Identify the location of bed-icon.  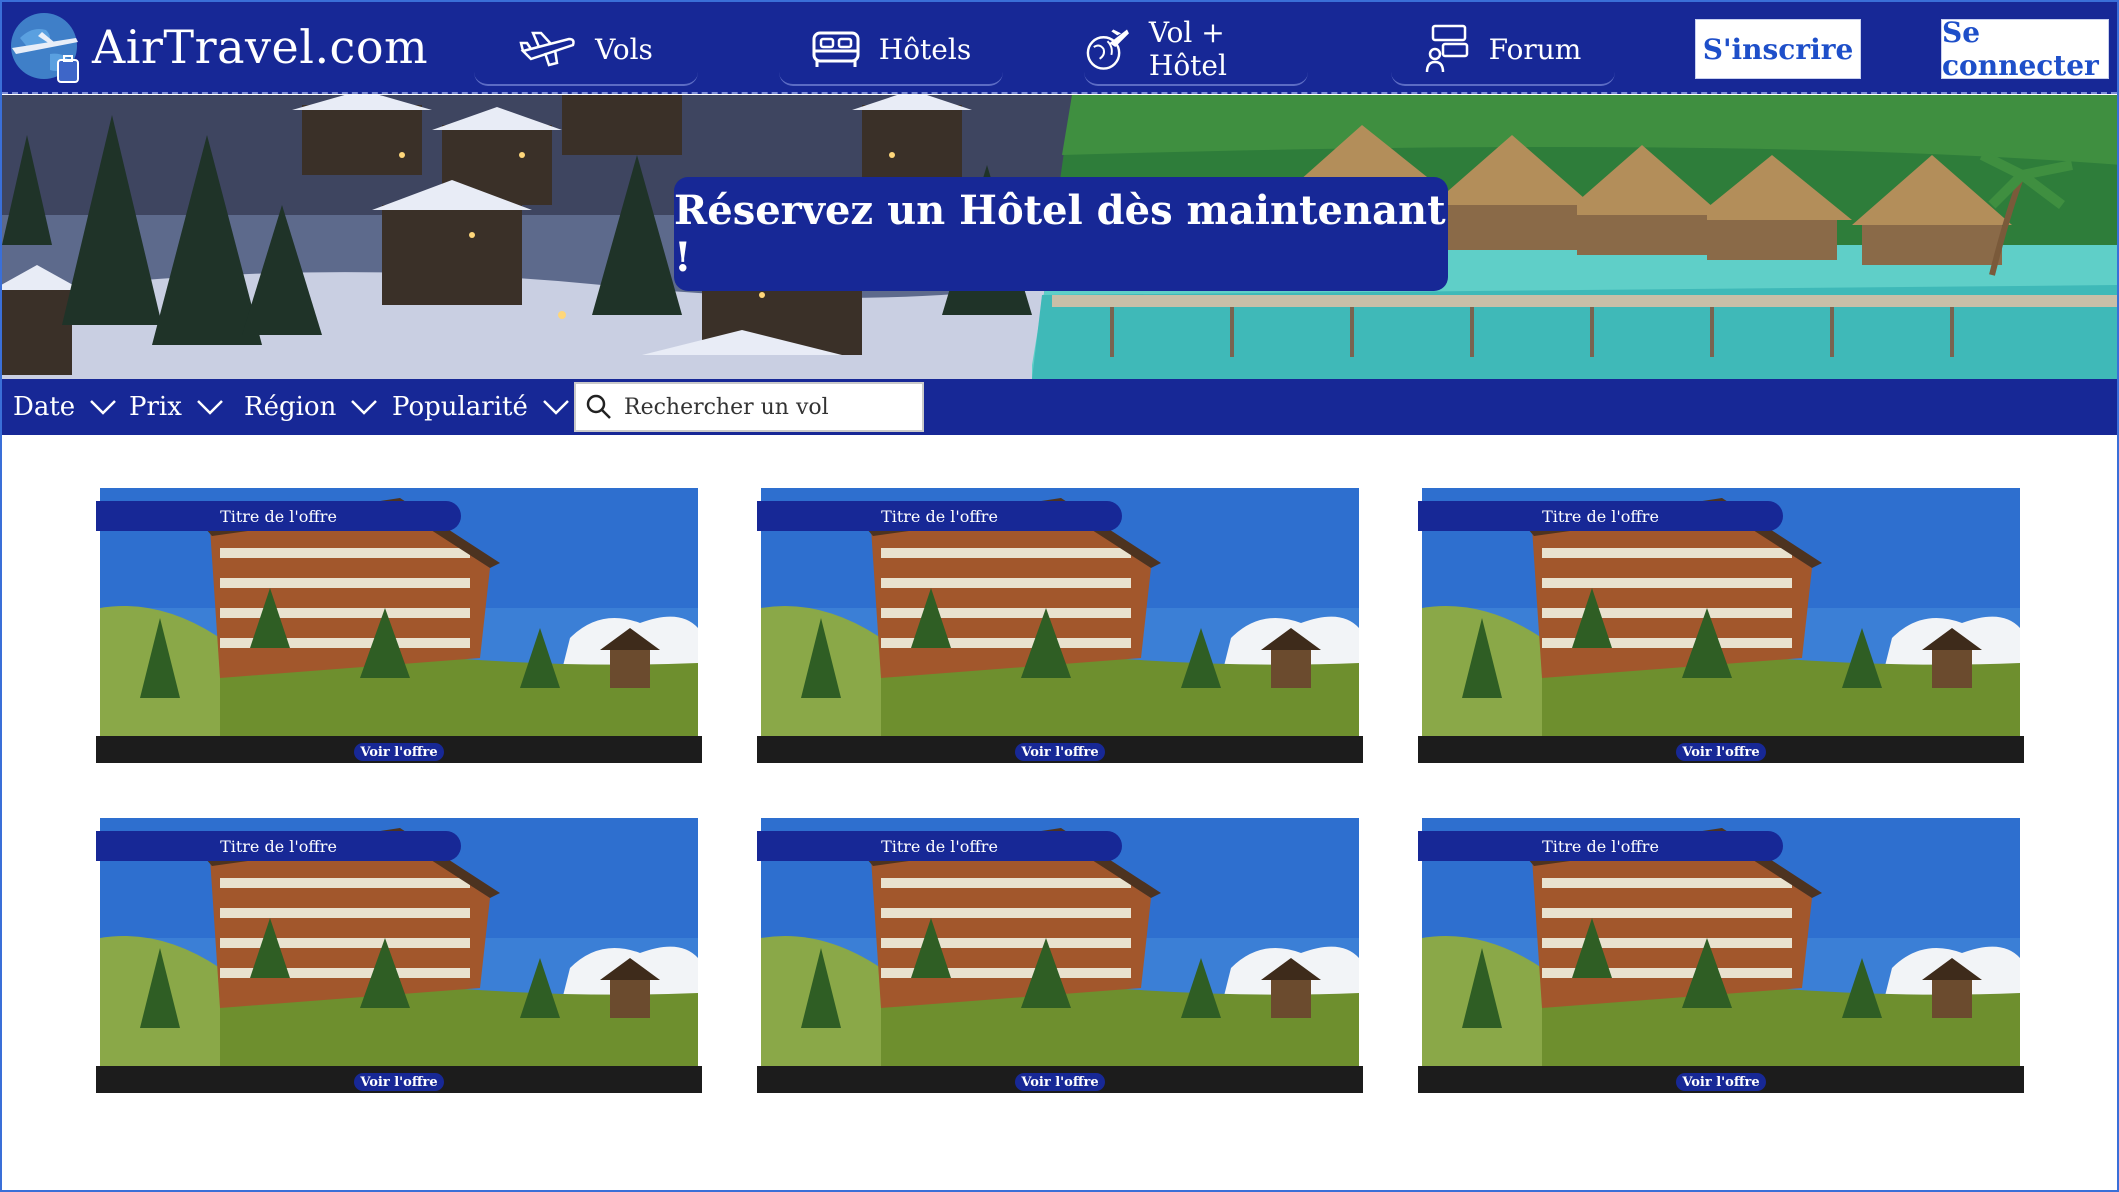
(836, 49).